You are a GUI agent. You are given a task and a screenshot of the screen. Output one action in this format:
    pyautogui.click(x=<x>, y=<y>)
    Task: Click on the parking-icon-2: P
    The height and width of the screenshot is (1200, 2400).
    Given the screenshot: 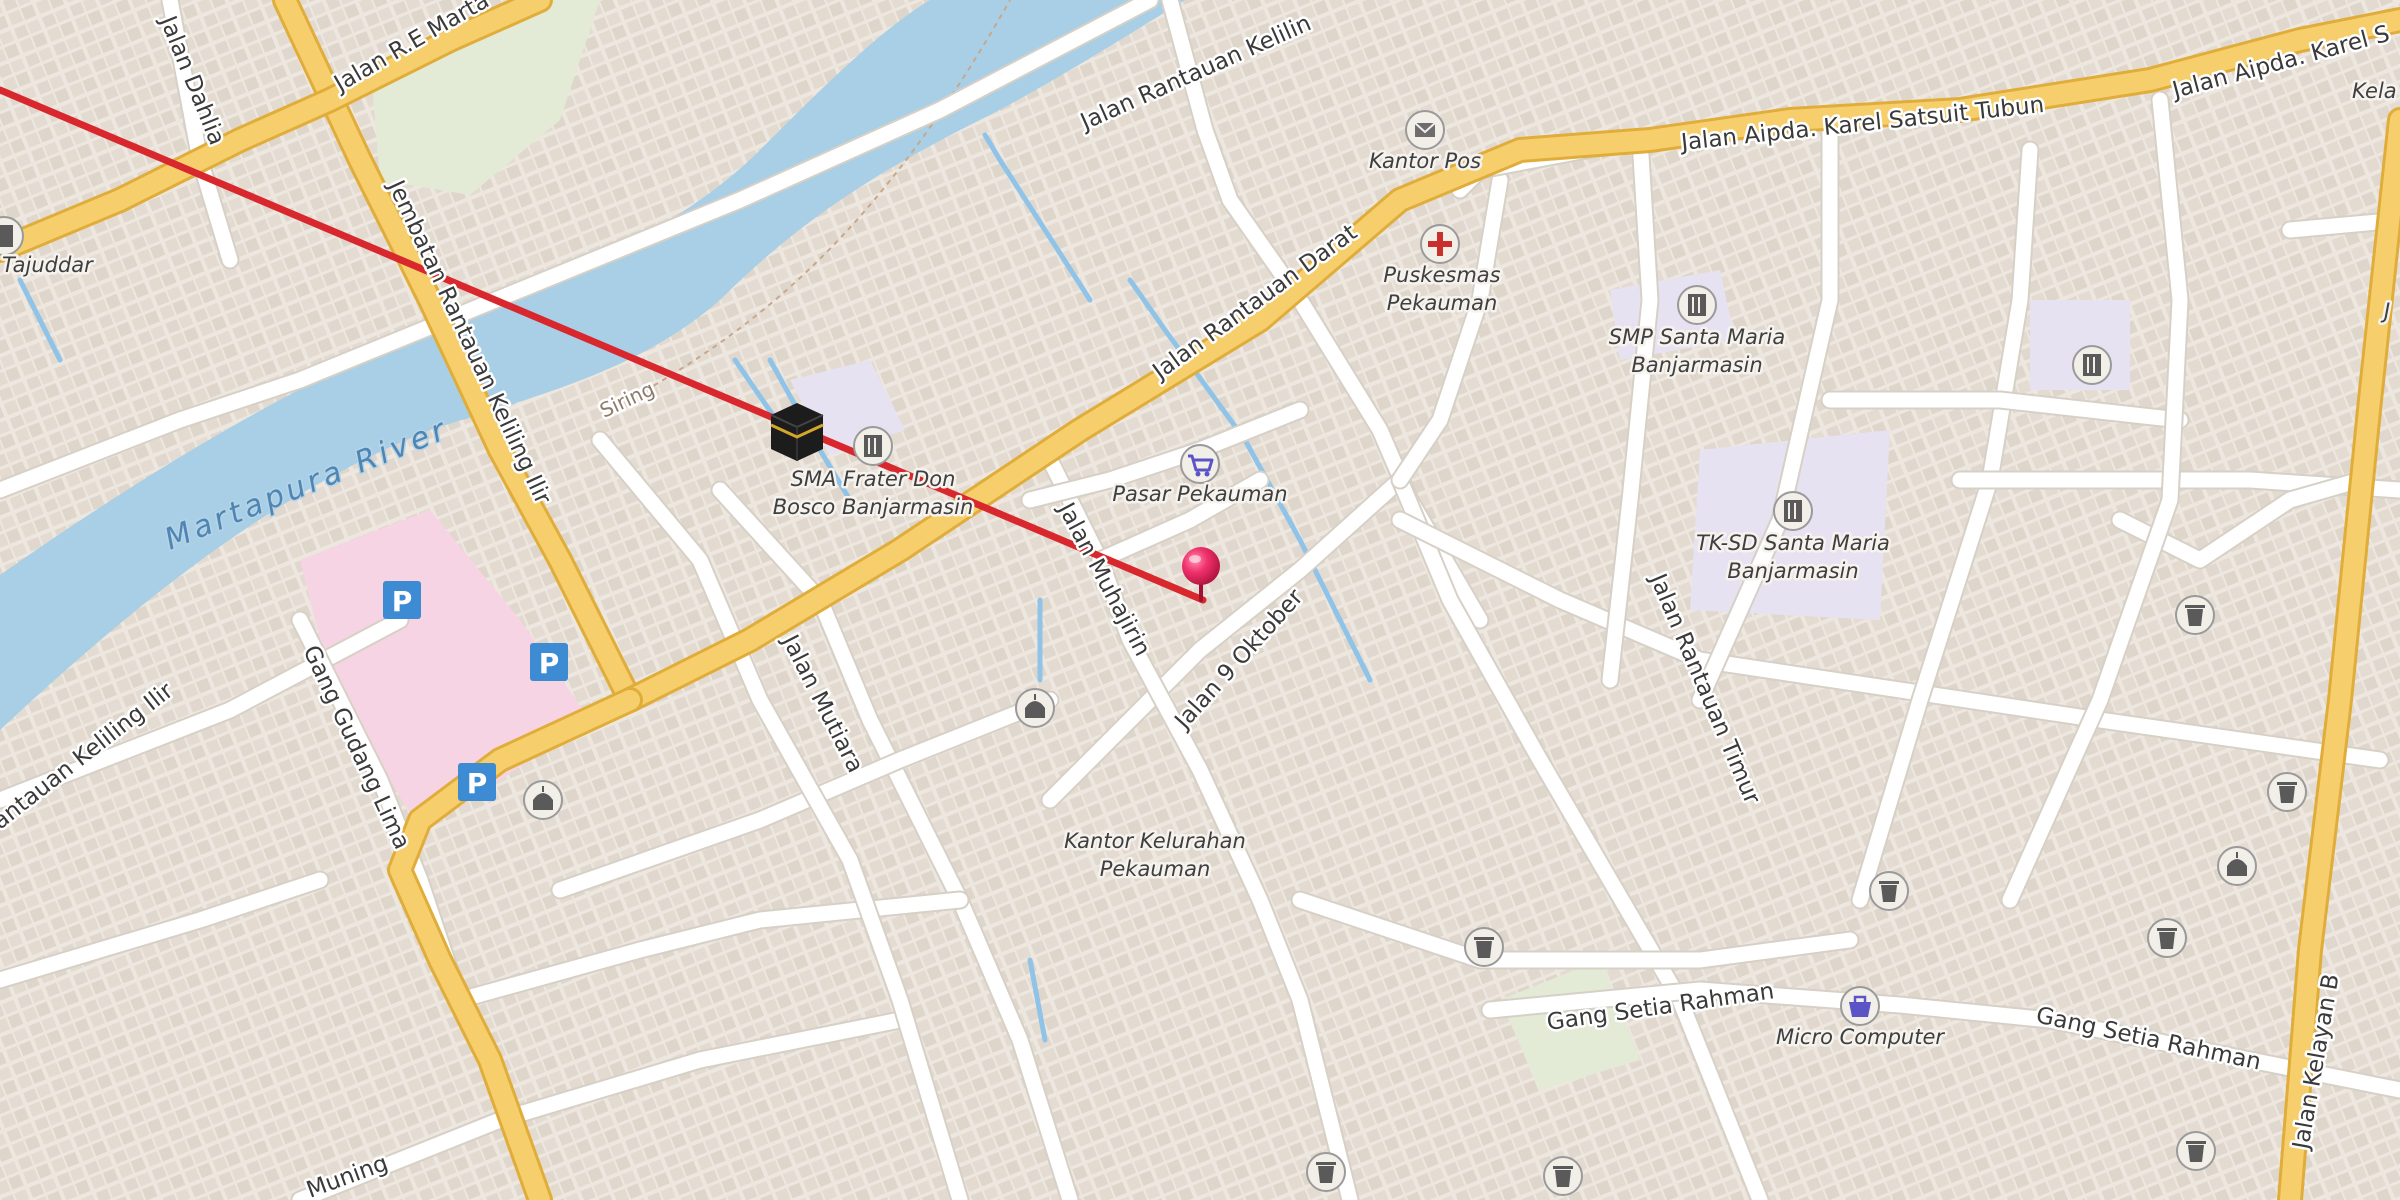 What is the action you would take?
    pyautogui.click(x=549, y=662)
    